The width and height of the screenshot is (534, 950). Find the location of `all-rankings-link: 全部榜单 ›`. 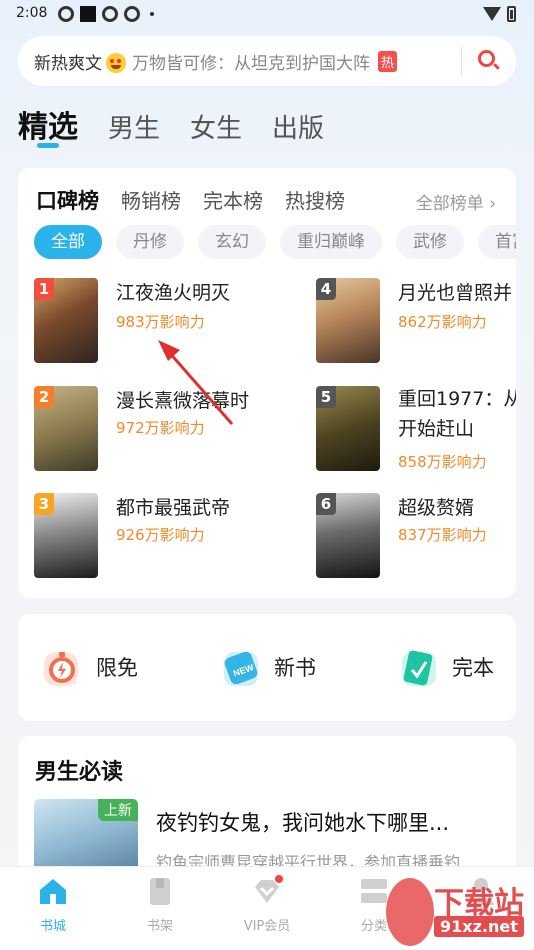

all-rankings-link: 全部榜单 › is located at coordinates (456, 201).